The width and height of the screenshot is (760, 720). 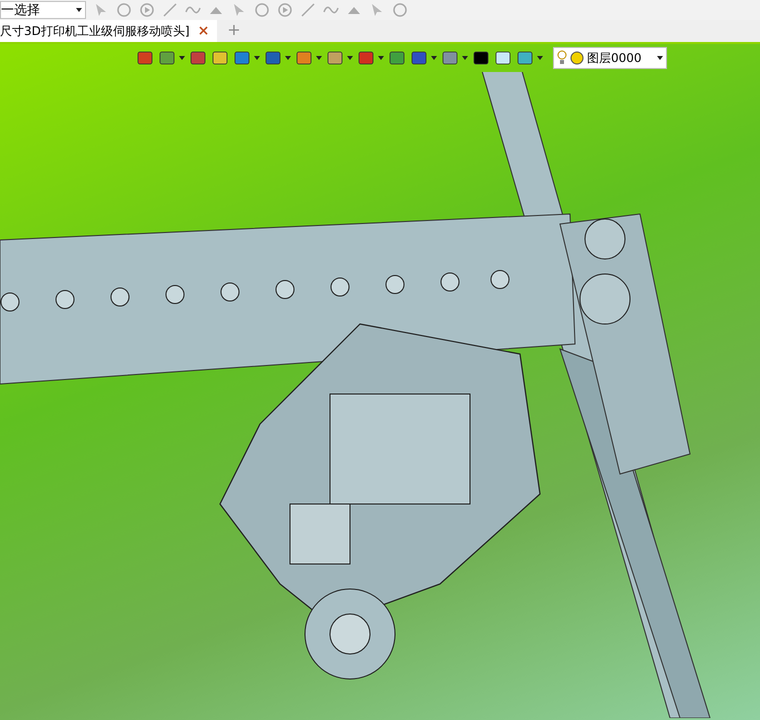 I want to click on fill-color-icon, so click(x=503, y=58).